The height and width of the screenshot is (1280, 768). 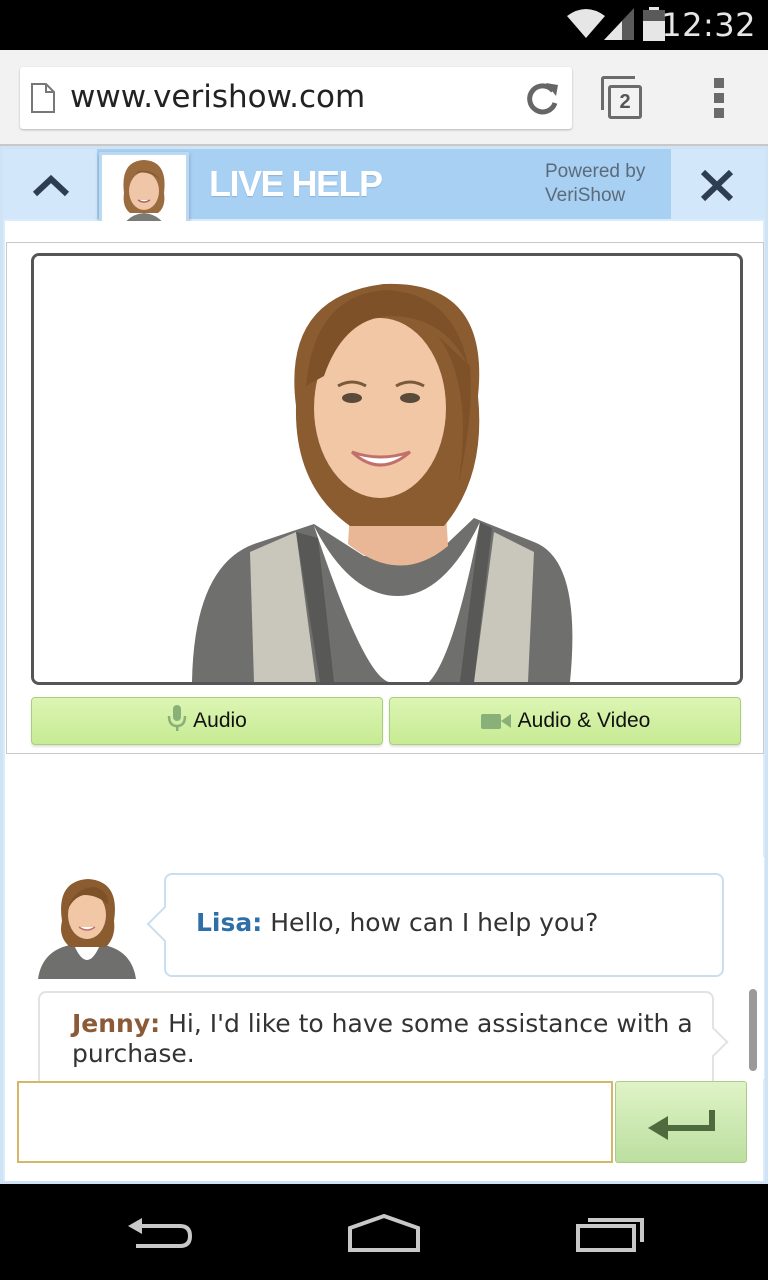 I want to click on chat-input-row, so click(x=383, y=1122).